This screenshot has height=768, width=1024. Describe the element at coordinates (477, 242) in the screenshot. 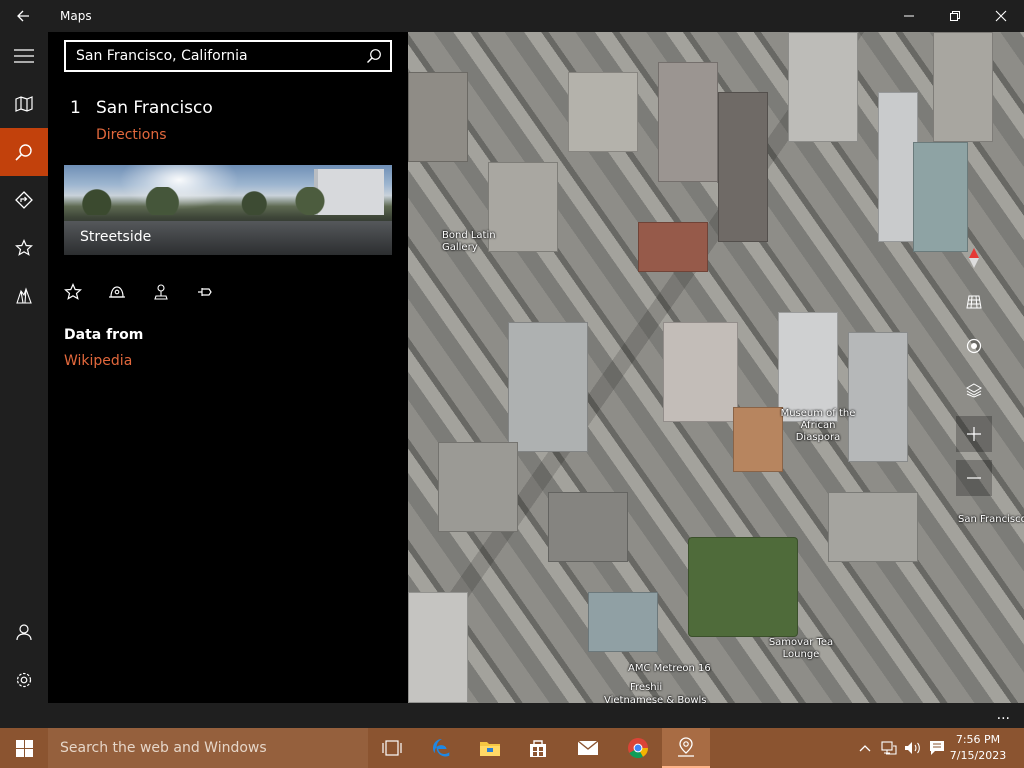

I see `map-label-bond-gallery: Bond Latin Gallery` at that location.